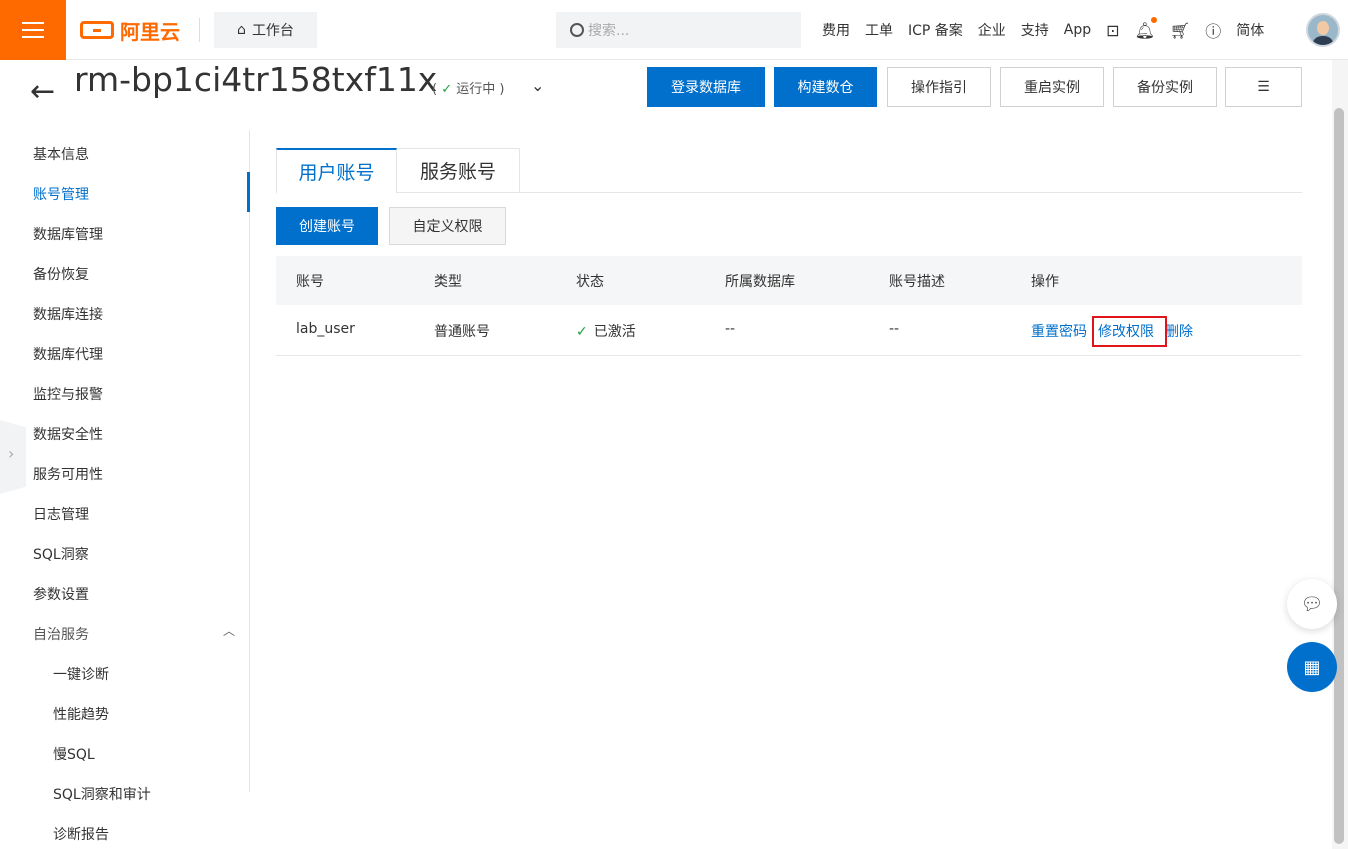 This screenshot has width=1348, height=849. I want to click on chevron-down-icon: ⌄, so click(537, 85).